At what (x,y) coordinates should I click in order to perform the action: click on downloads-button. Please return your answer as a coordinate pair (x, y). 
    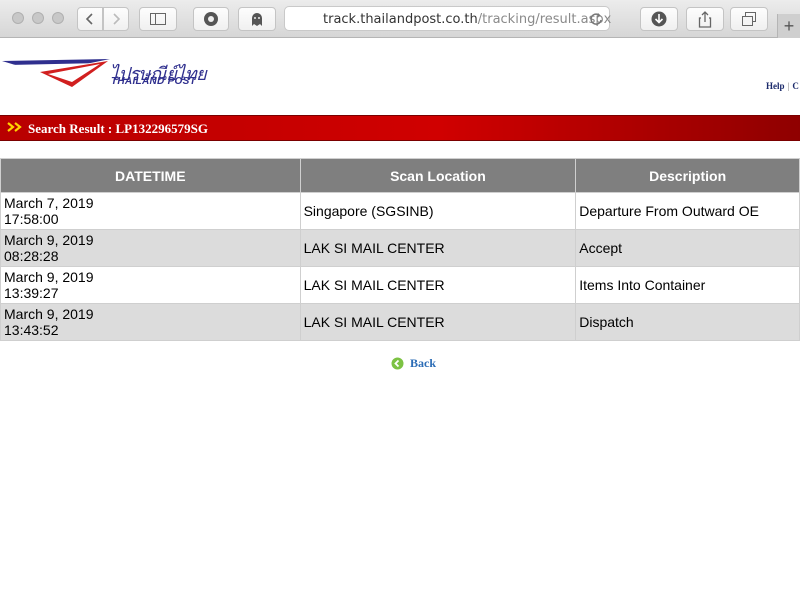
    Looking at the image, I should click on (659, 19).